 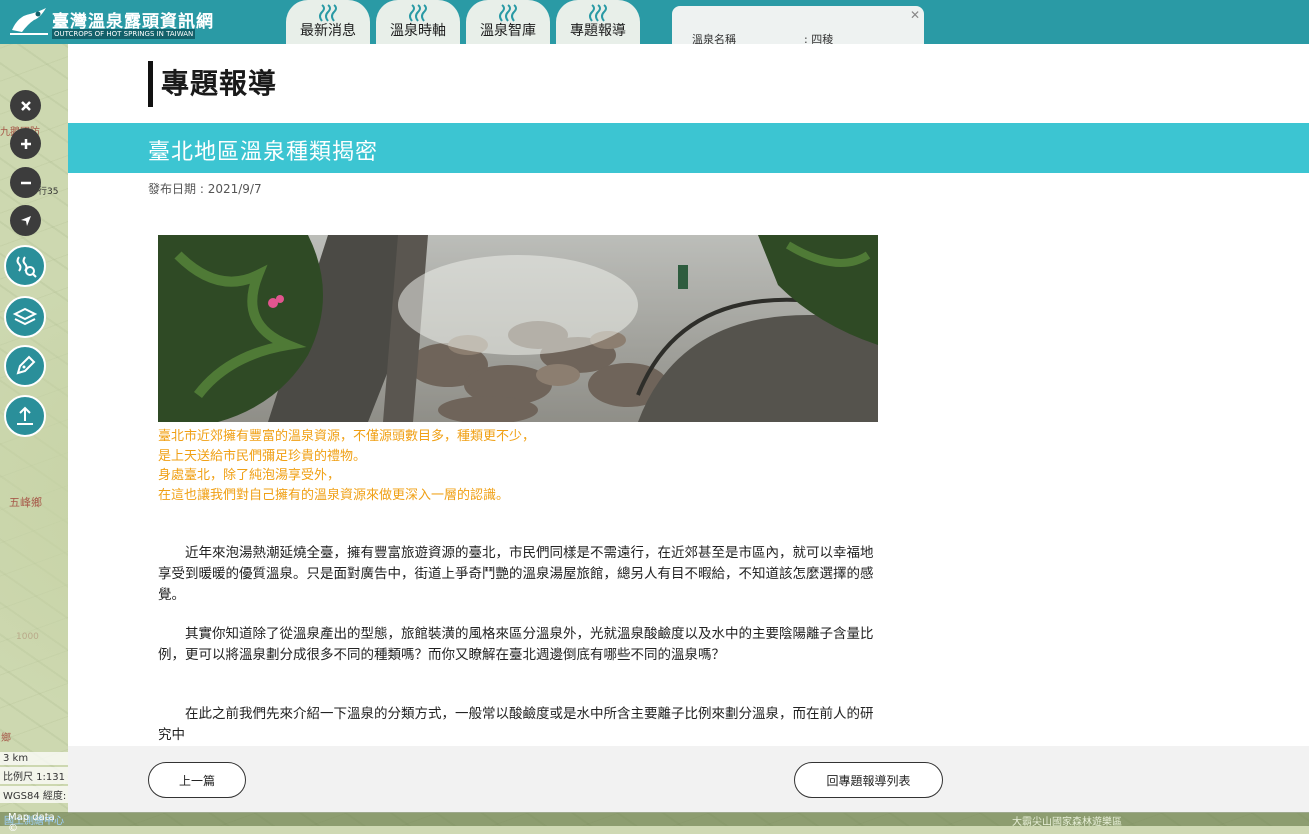 I want to click on scale-bar: 3 km, so click(x=34, y=758).